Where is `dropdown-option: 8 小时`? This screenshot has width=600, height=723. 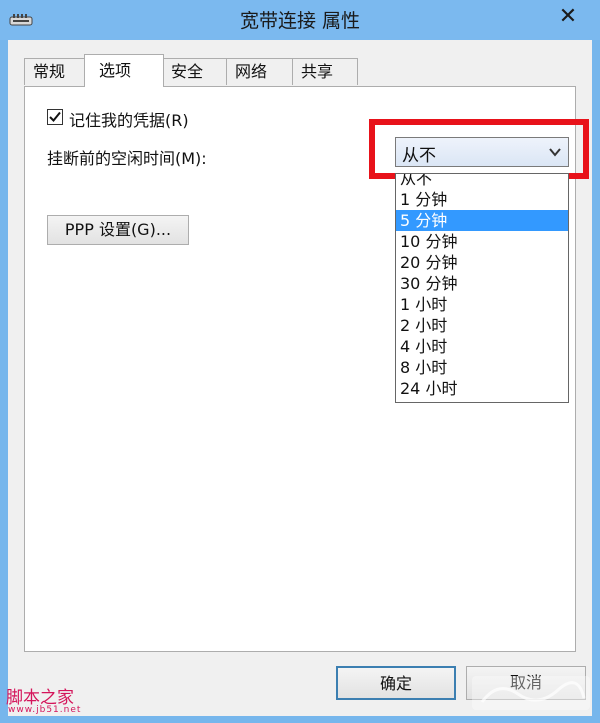
dropdown-option: 8 小时 is located at coordinates (482, 367).